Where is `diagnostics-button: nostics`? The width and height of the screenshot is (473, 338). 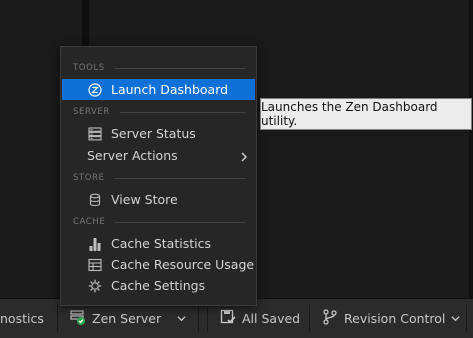 diagnostics-button: nostics is located at coordinates (22, 318).